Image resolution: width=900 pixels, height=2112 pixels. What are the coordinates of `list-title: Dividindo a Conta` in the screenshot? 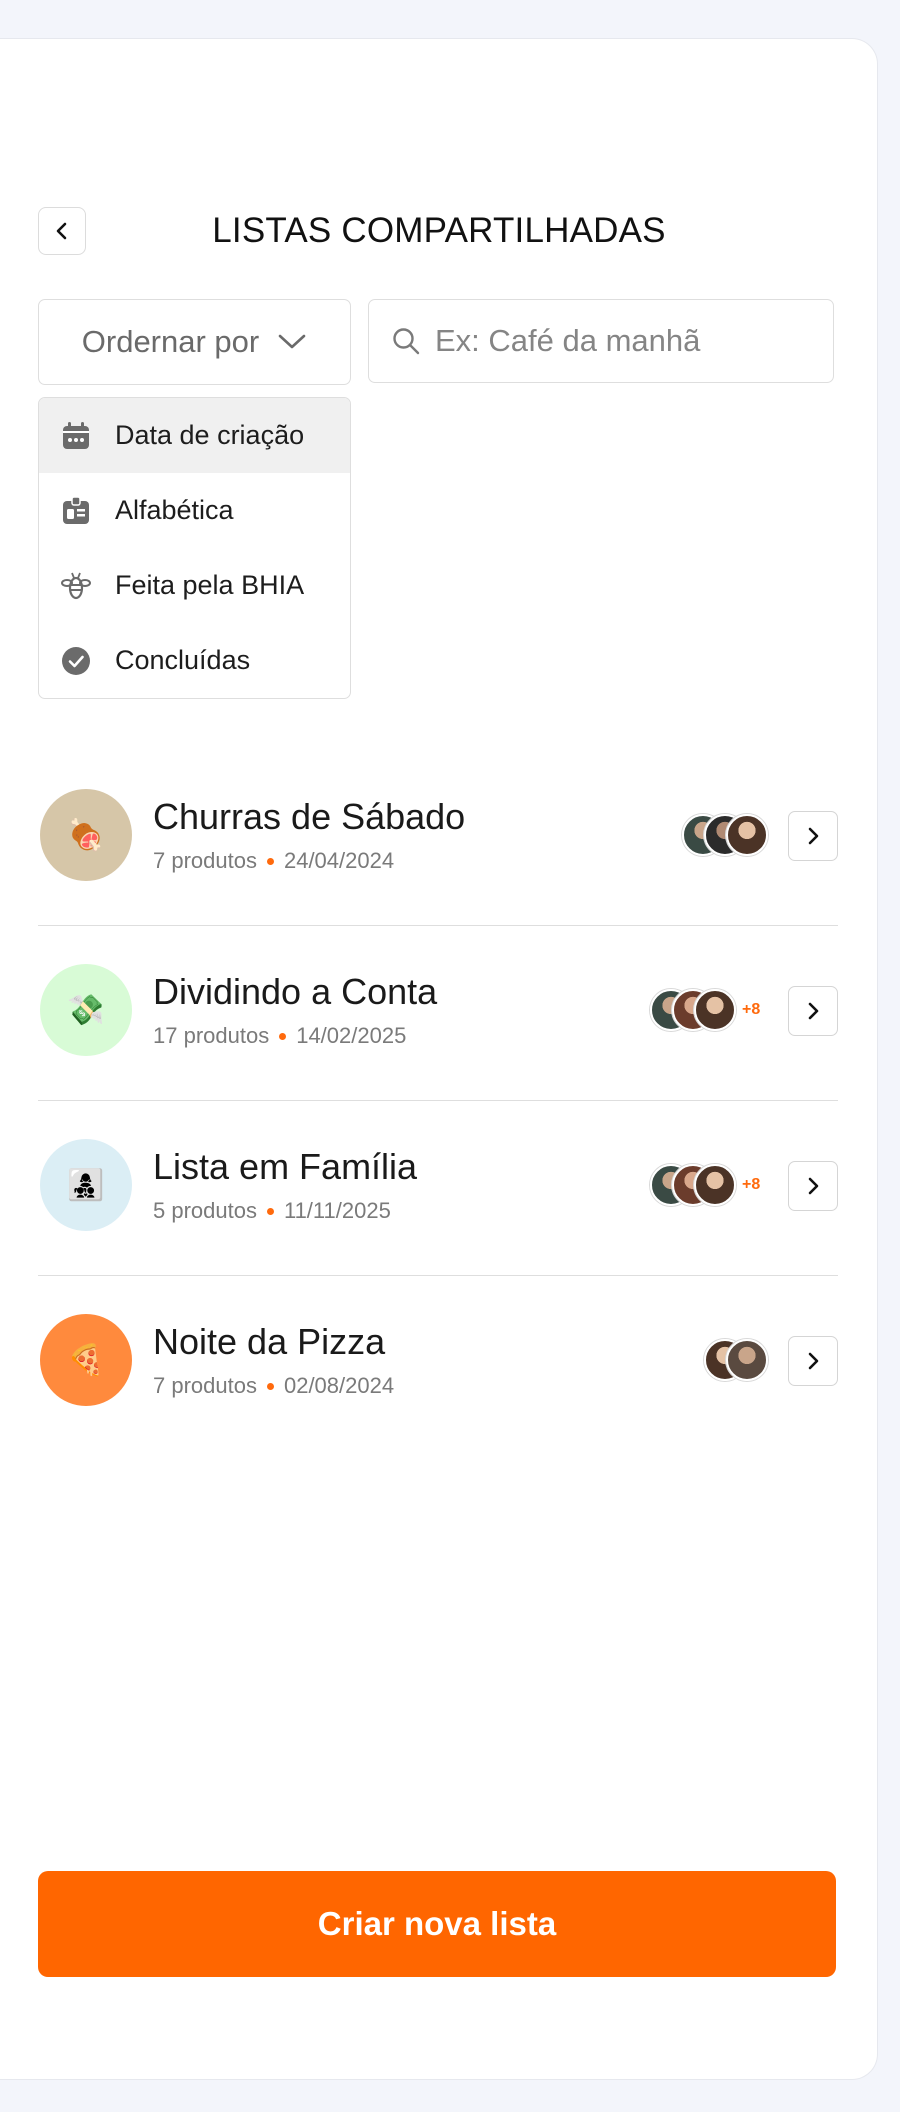 It's located at (295, 991).